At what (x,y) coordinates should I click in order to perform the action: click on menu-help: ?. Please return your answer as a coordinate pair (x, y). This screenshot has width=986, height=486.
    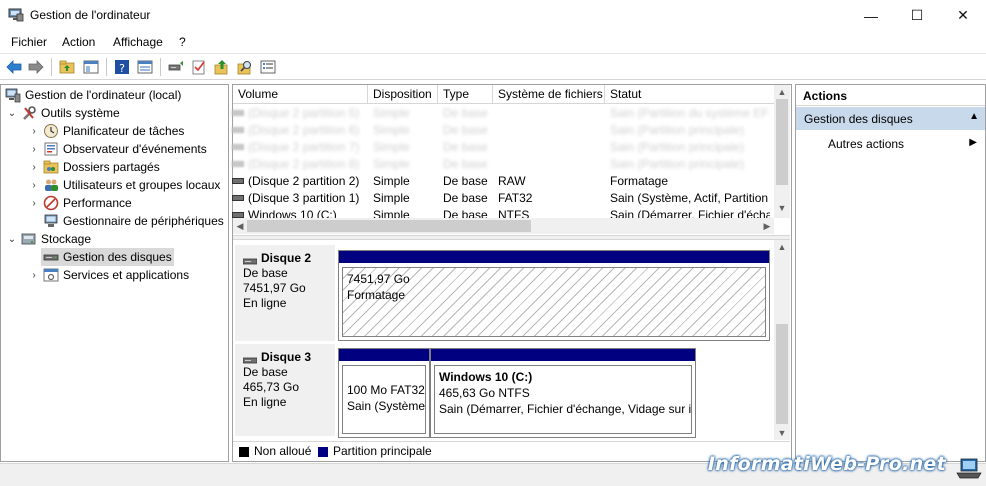
    Looking at the image, I should click on (182, 42).